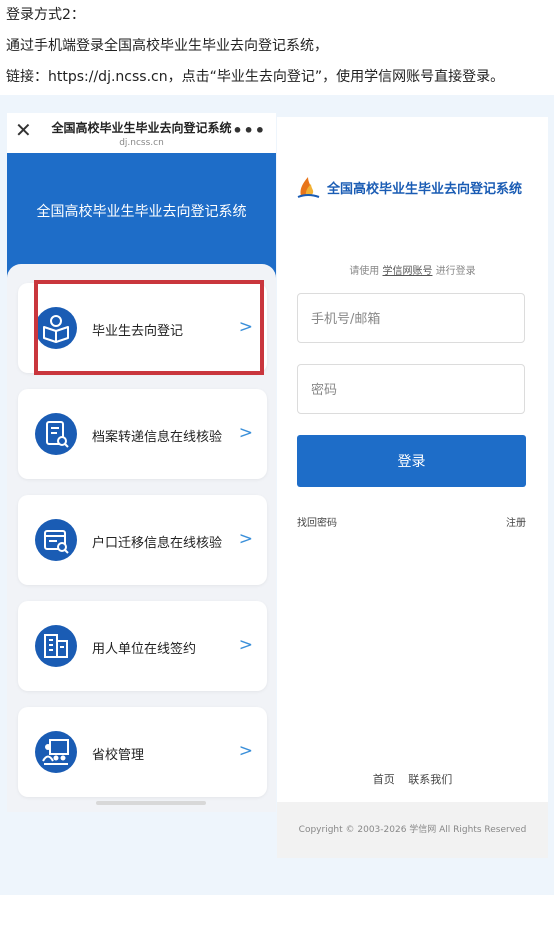 The image size is (554, 926). I want to click on footer-links: 首页 联系我们, so click(412, 779).